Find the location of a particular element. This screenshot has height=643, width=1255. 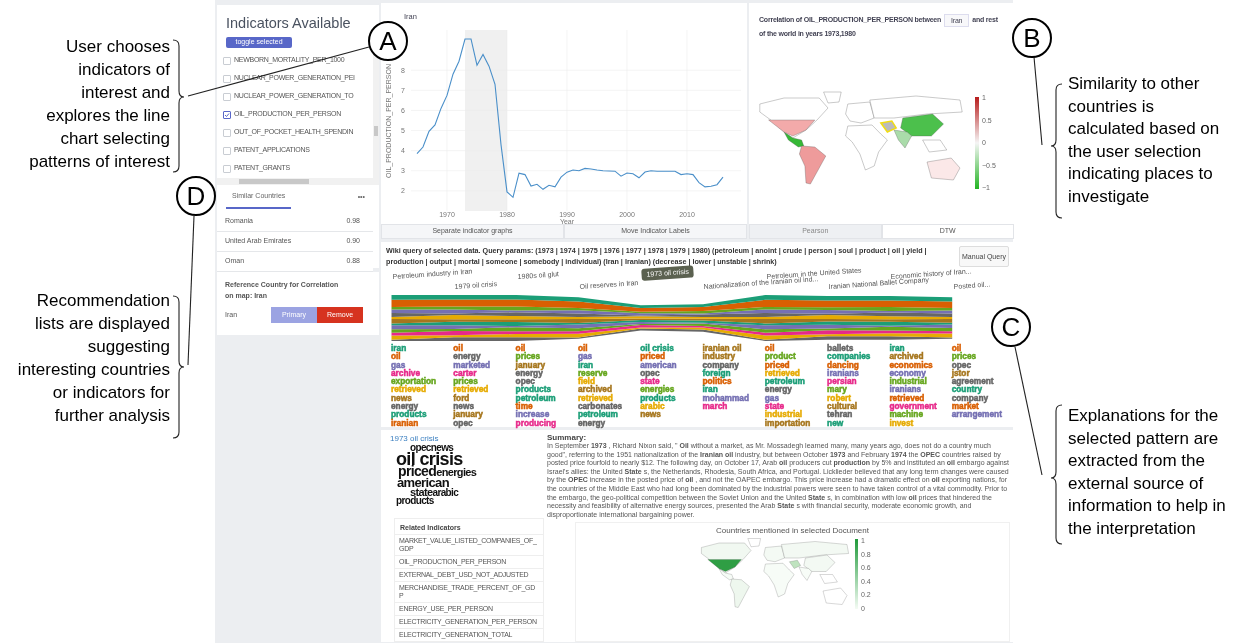

panel-title: Indicators Available is located at coordinates (288, 23).